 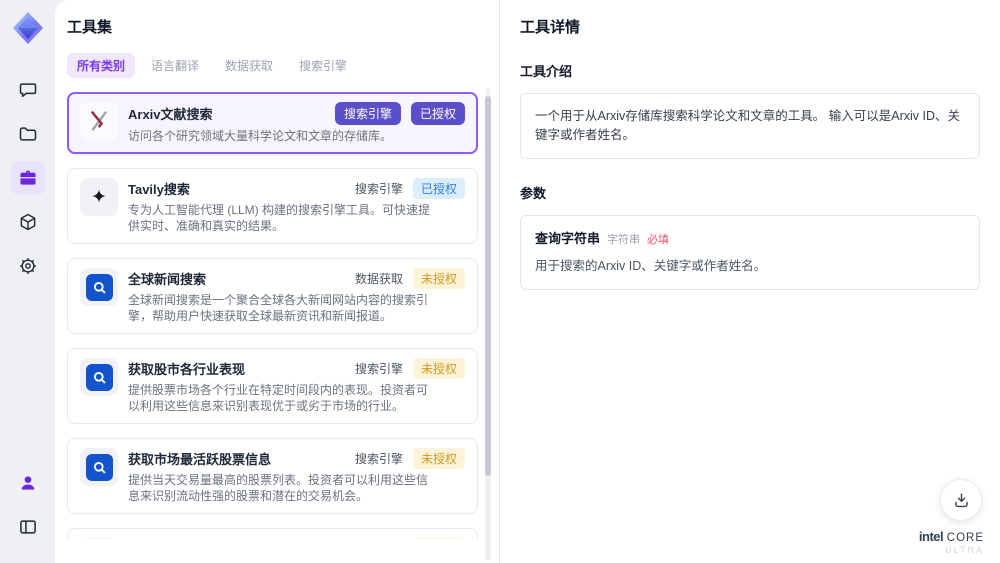 What do you see at coordinates (323, 65) in the screenshot?
I see `tab-search-engine: 搜索引擎` at bounding box center [323, 65].